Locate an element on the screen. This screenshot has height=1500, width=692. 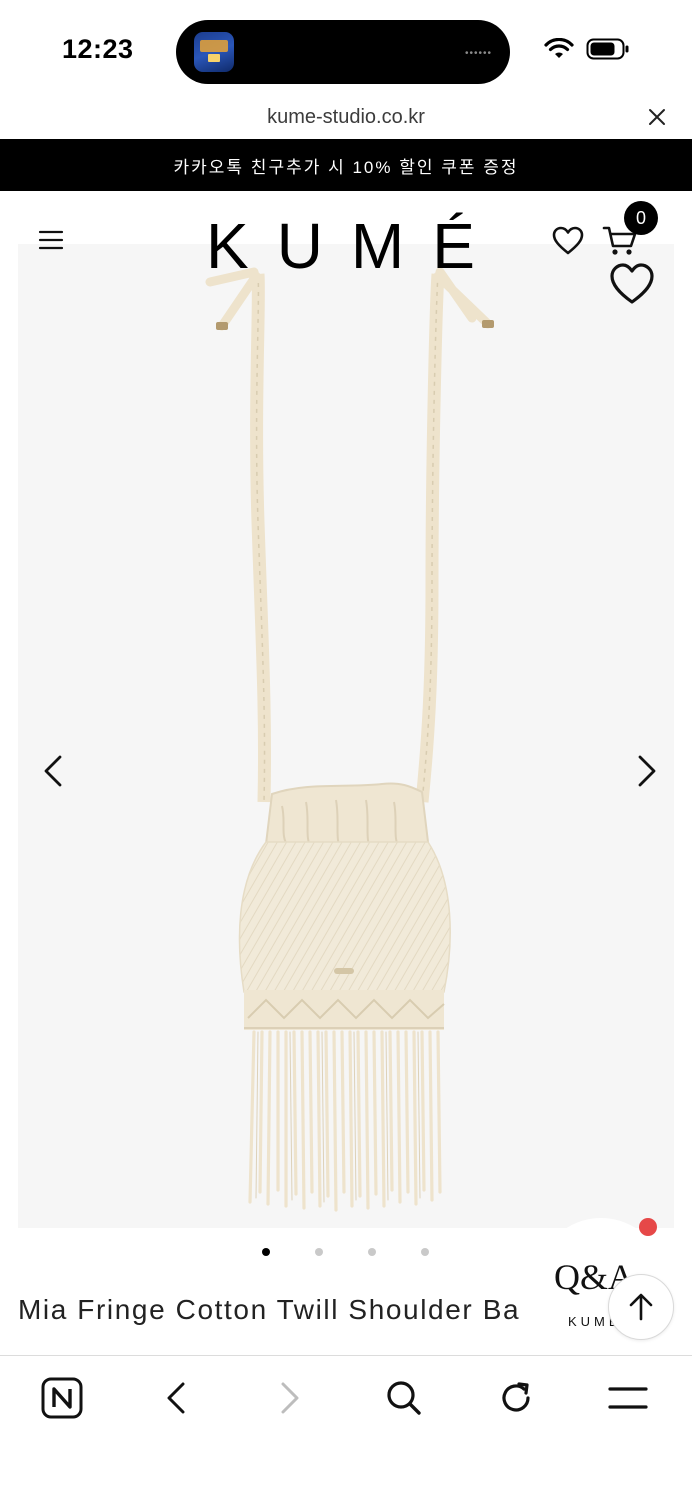
promo-banner: 카카오톡 친구추가 시 10% 할인 쿠폰 증정 is located at coordinates (346, 165).